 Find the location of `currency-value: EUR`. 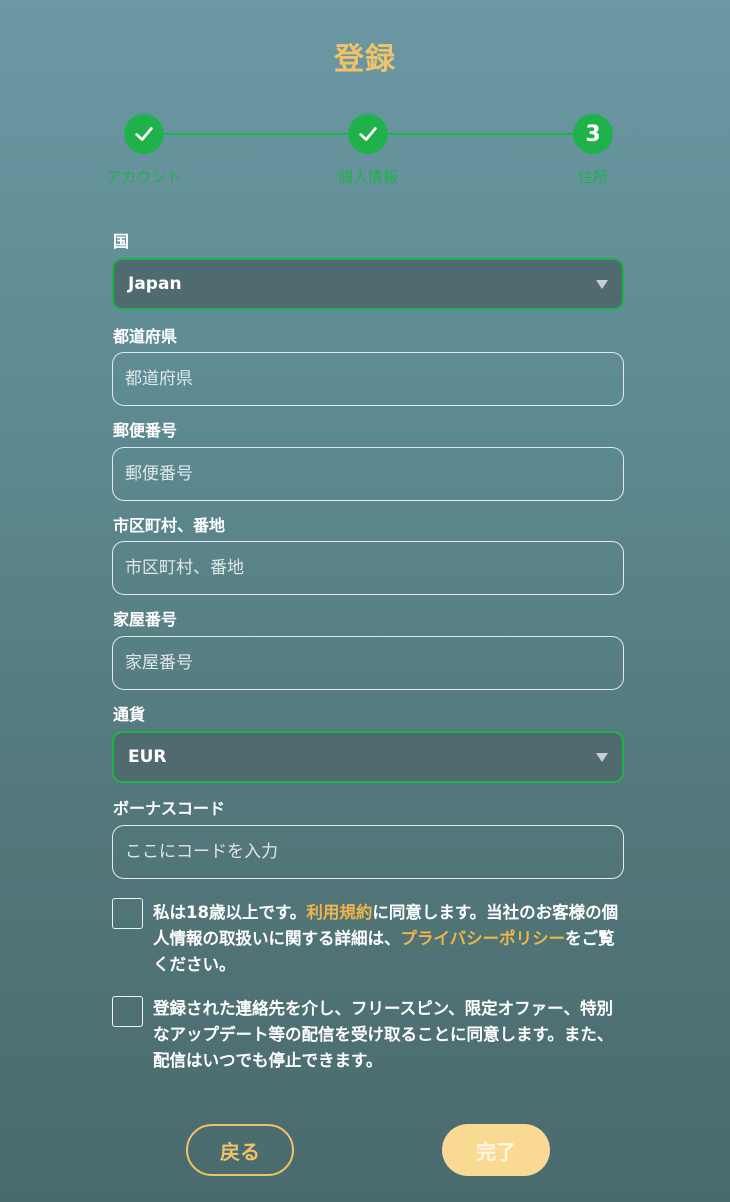

currency-value: EUR is located at coordinates (147, 757).